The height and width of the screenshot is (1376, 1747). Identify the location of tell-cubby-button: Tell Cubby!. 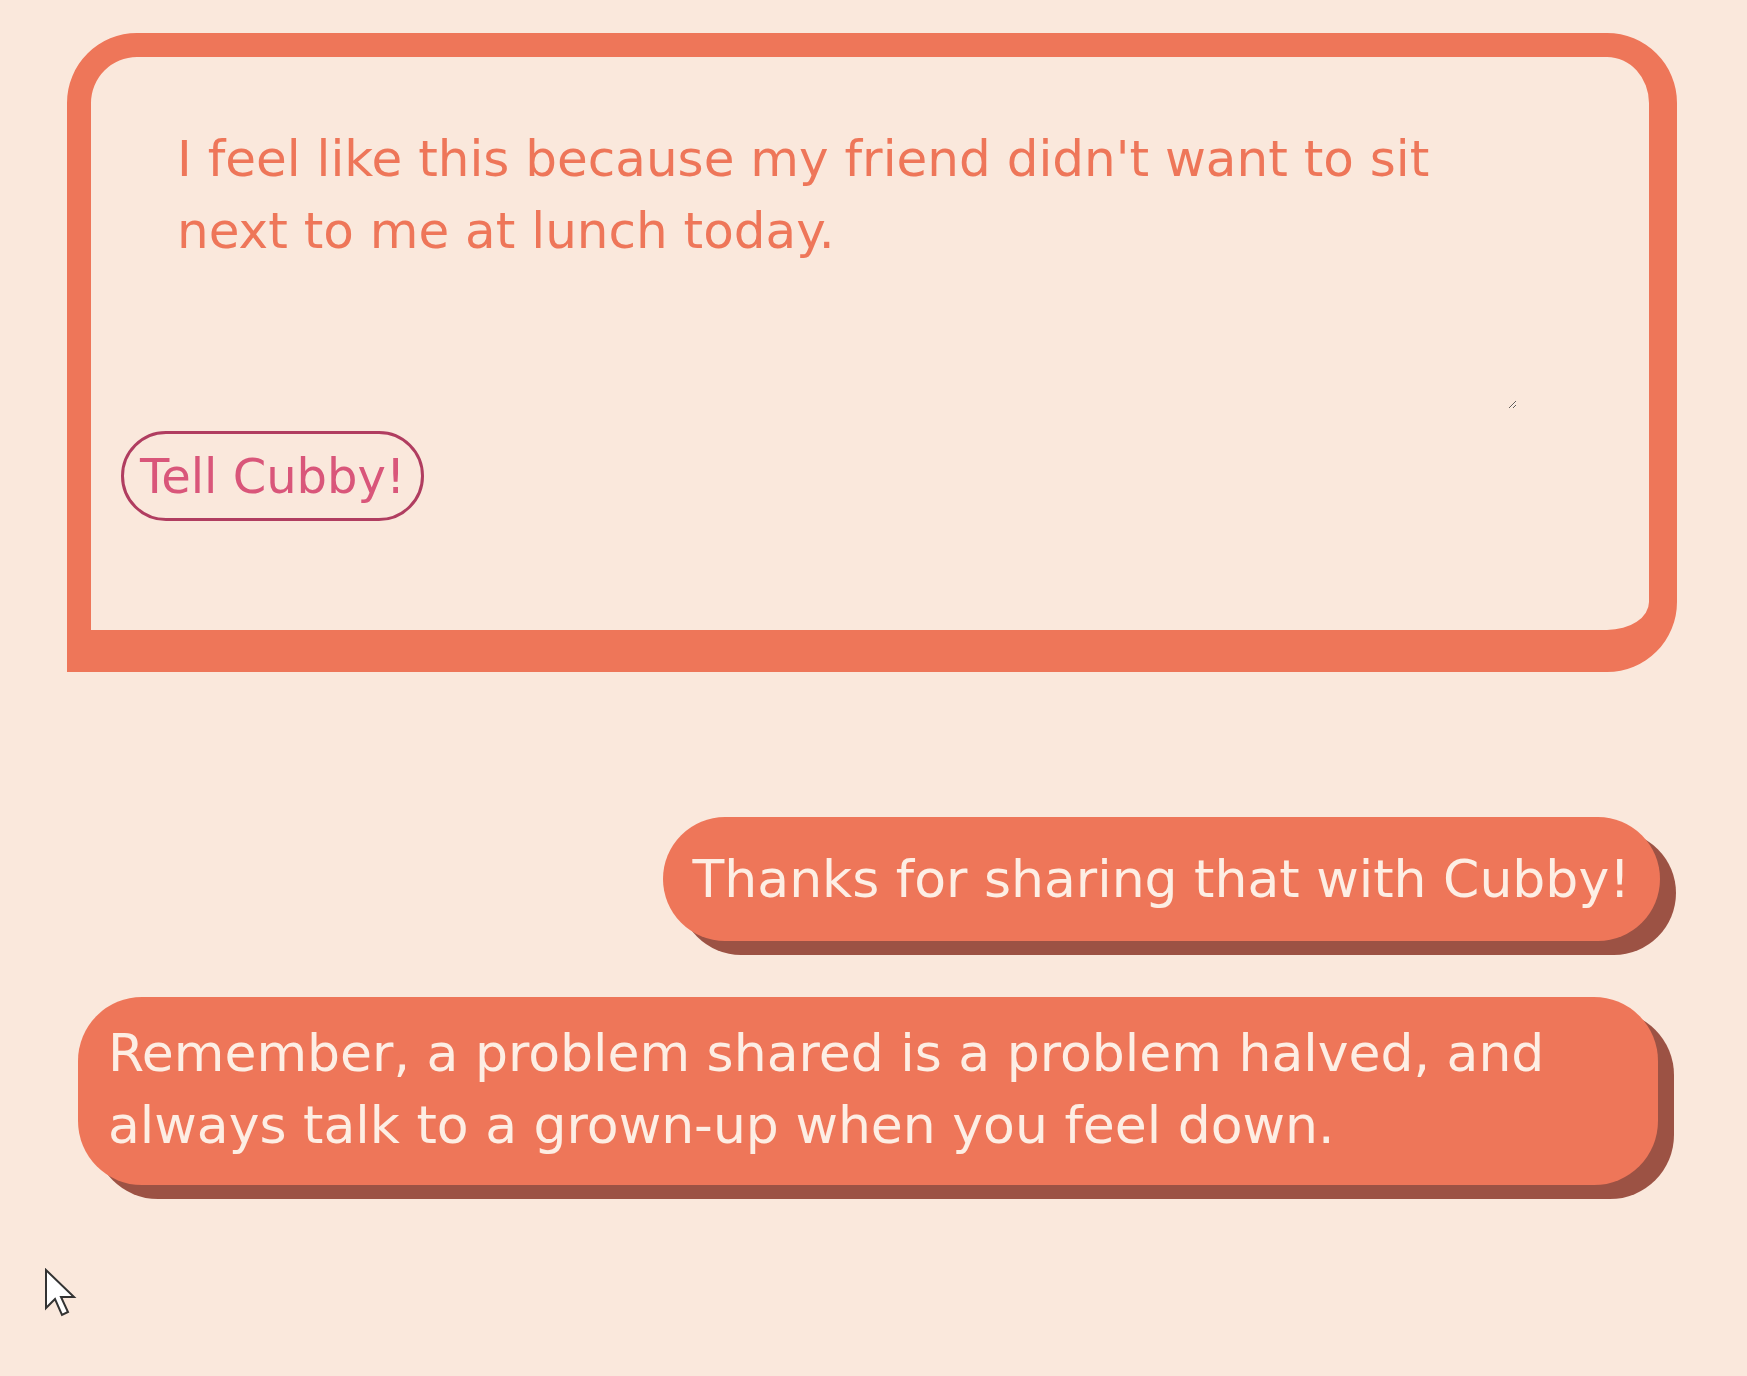
(273, 476).